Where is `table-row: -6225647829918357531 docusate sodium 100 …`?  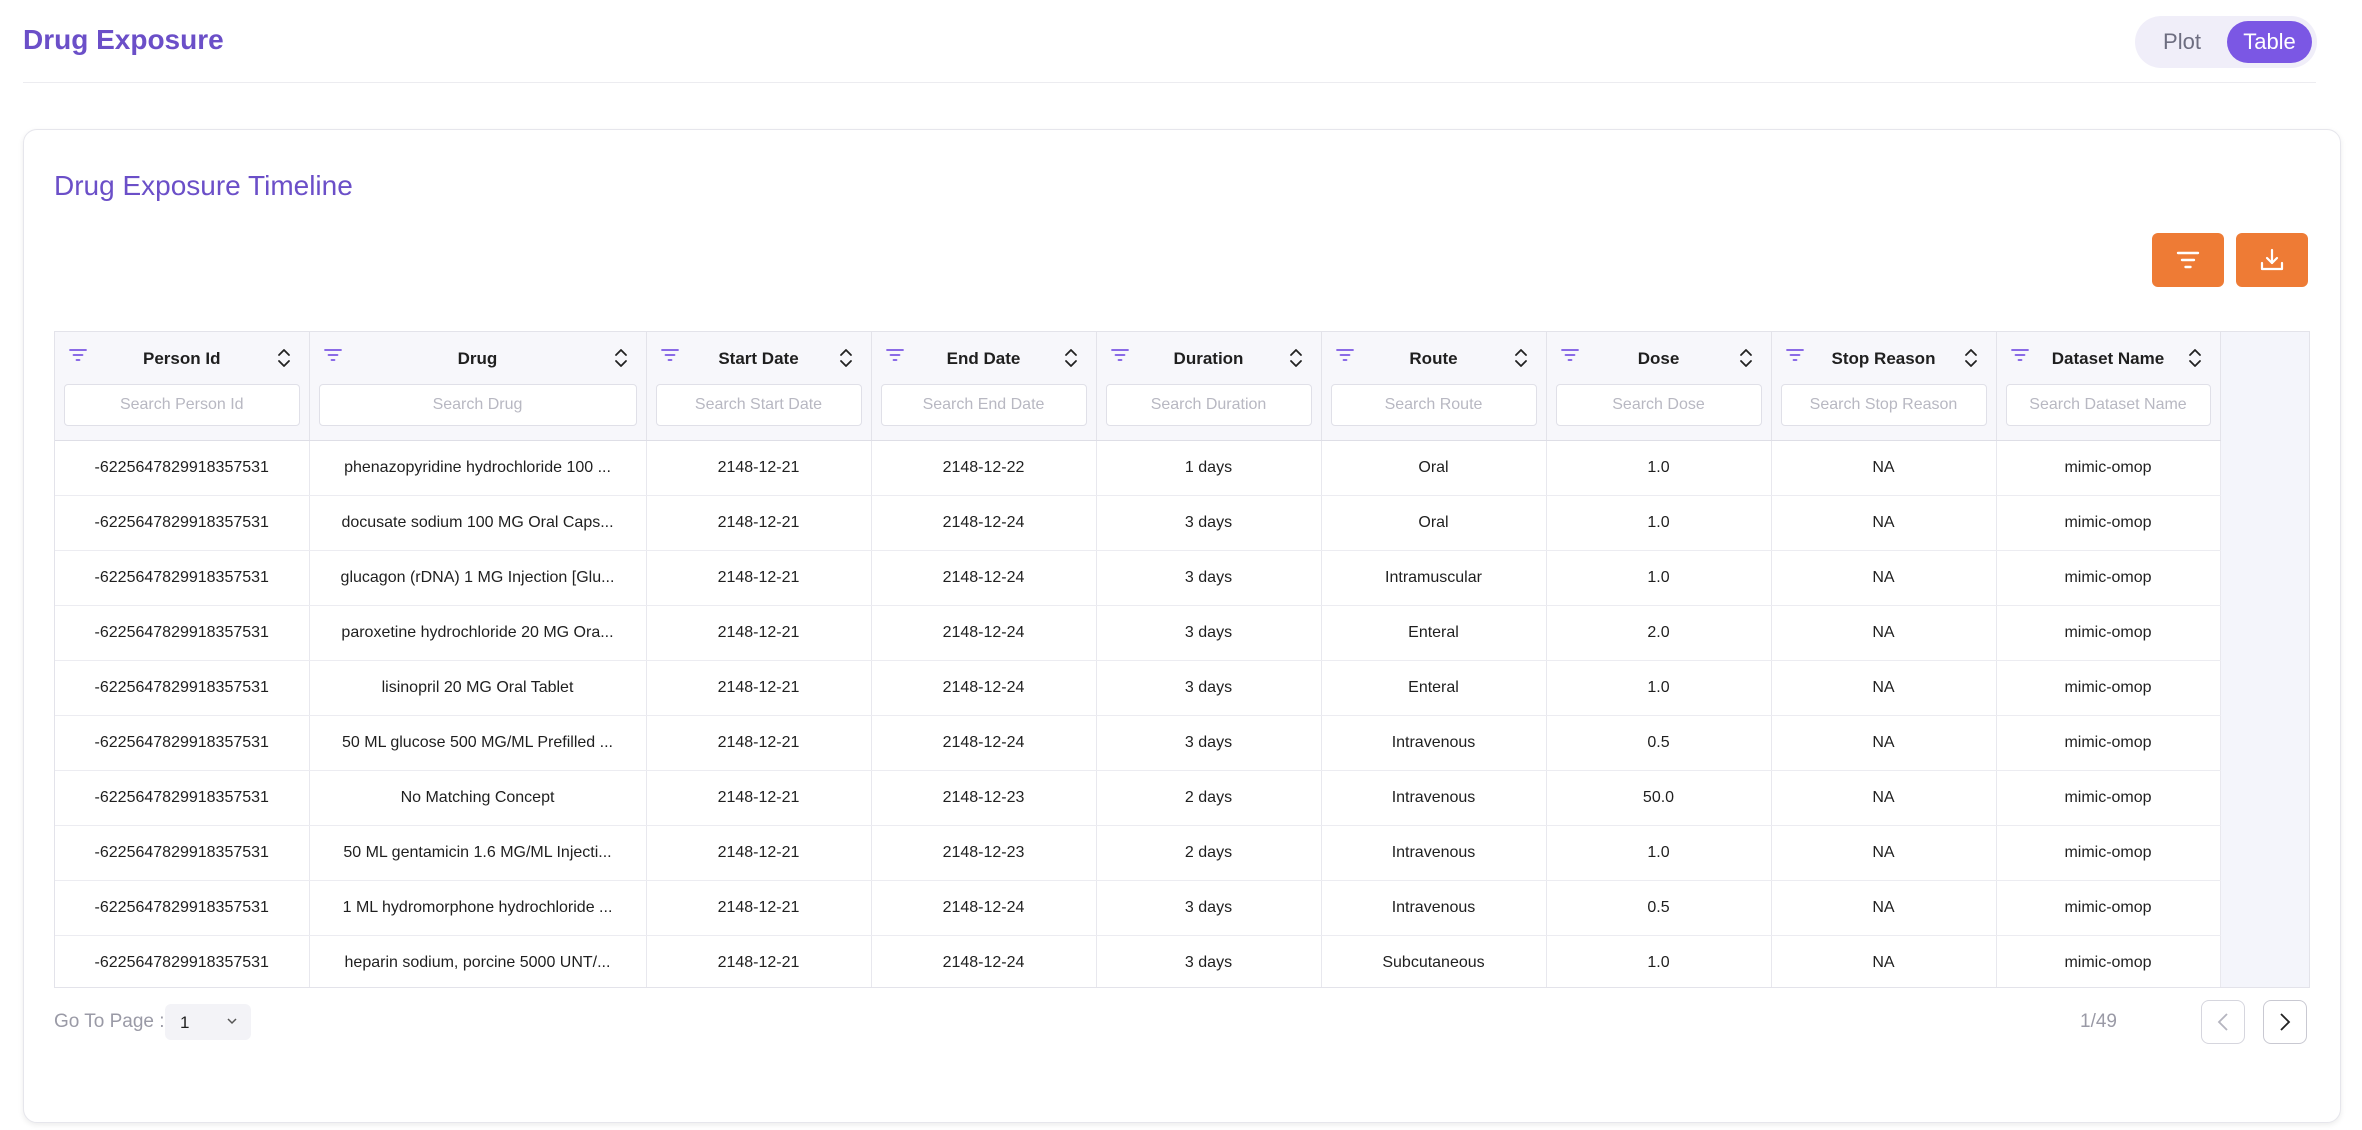 table-row: -6225647829918357531 docusate sodium 100 … is located at coordinates (1138, 523).